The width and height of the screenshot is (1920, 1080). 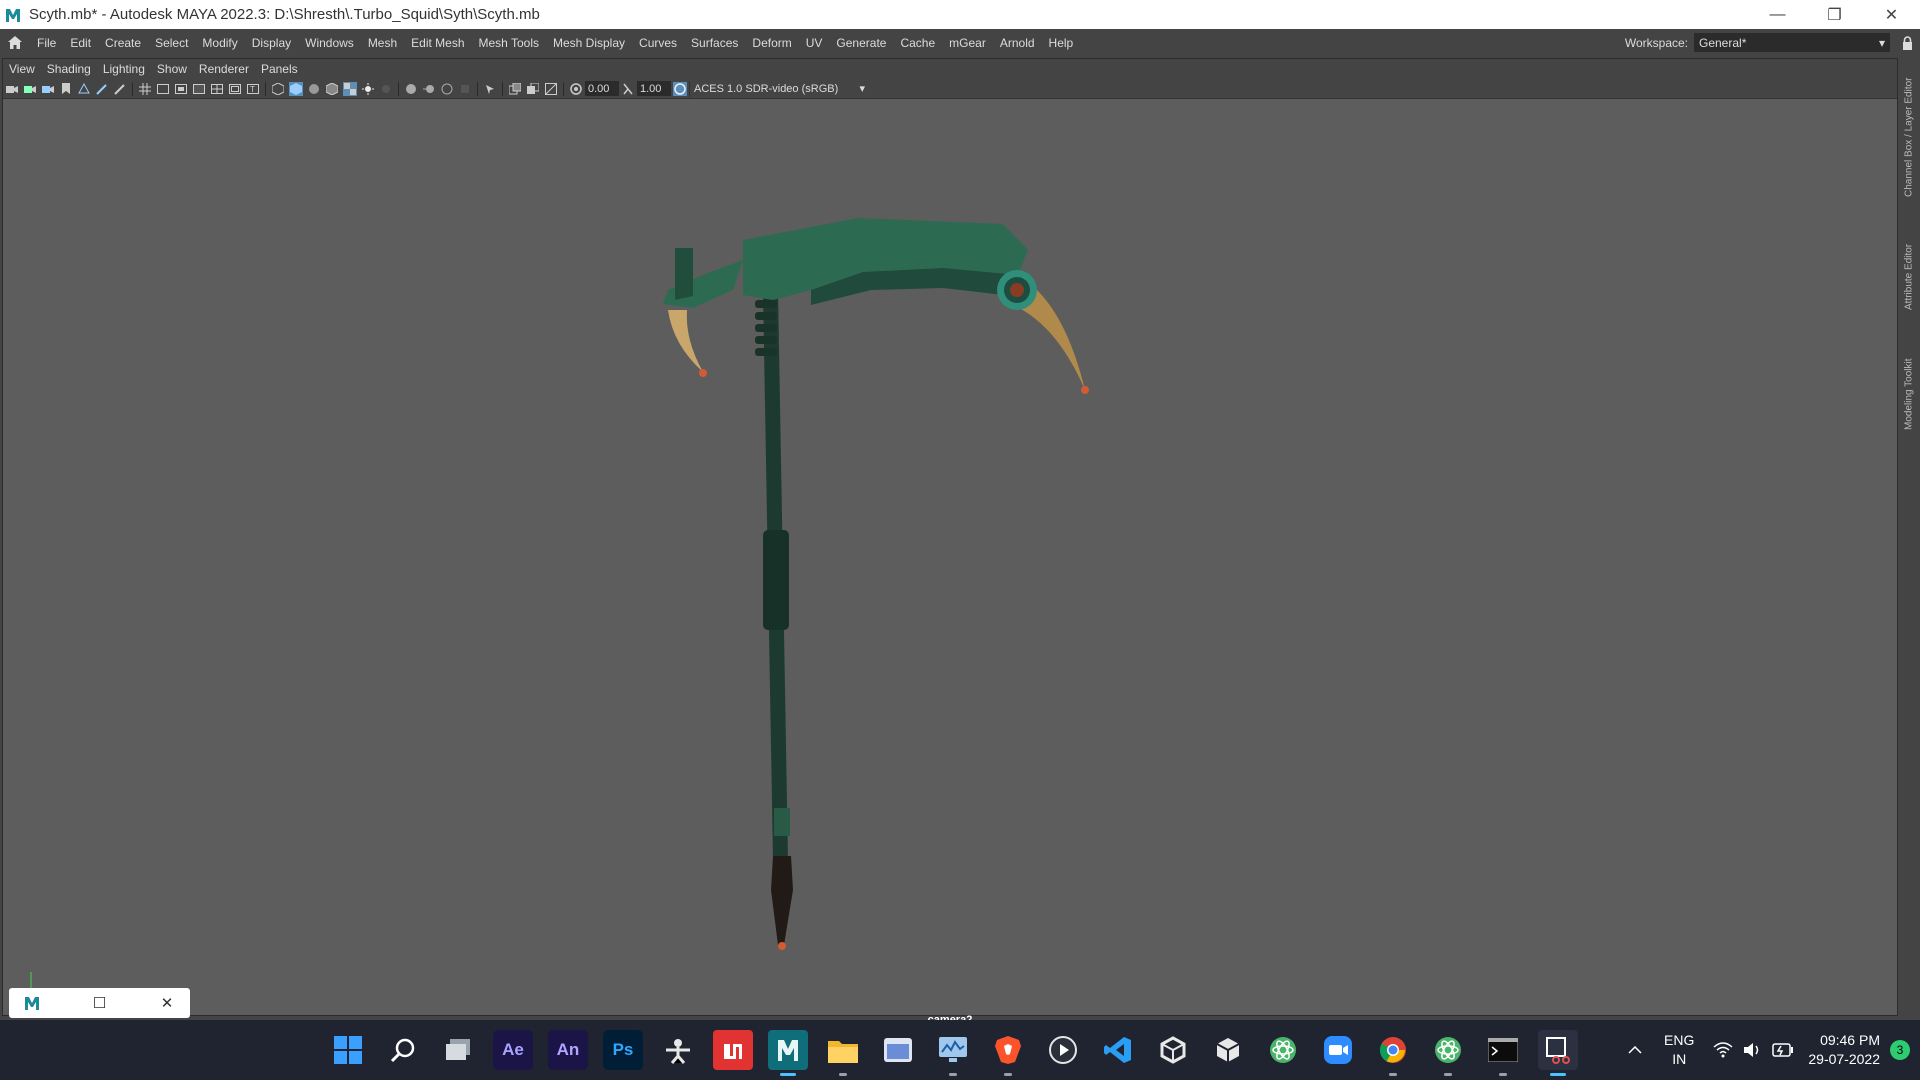 I want to click on safe-action-icon, so click(x=235, y=89).